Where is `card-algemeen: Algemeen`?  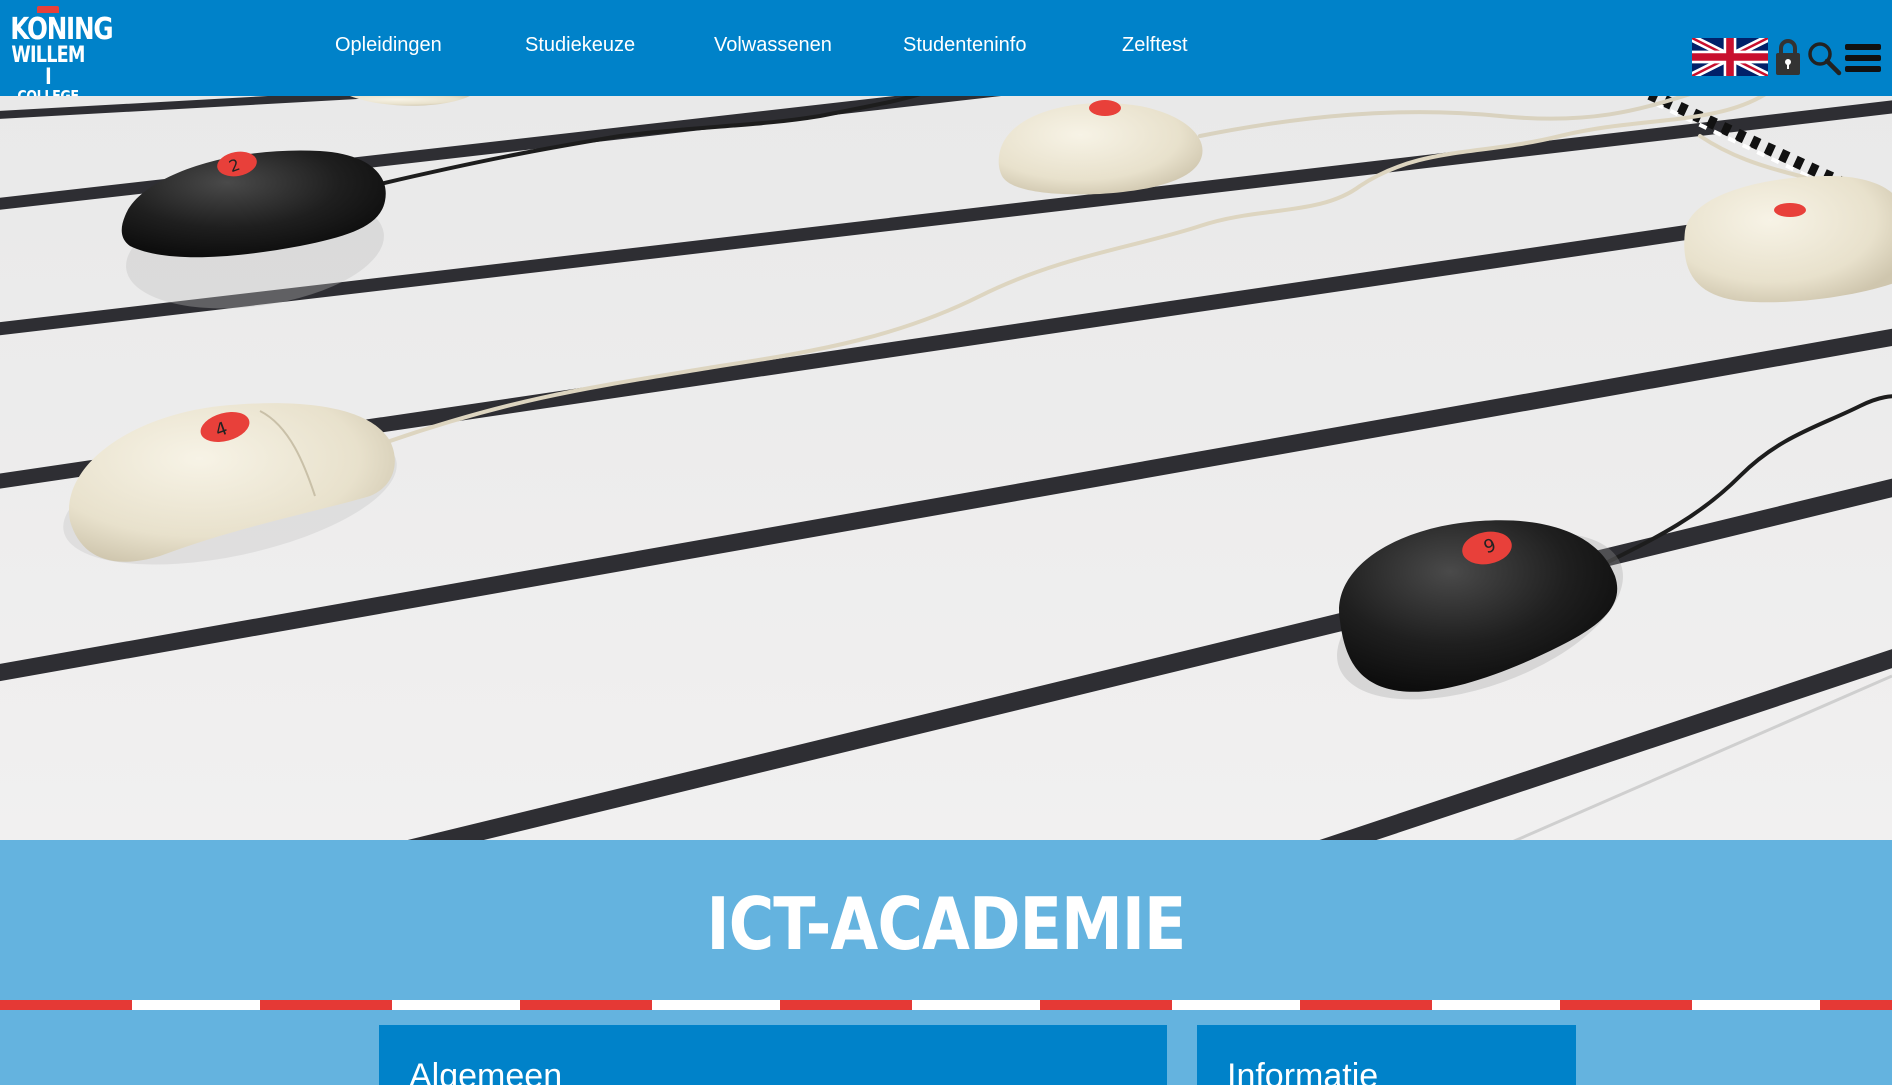 card-algemeen: Algemeen is located at coordinates (773, 1055).